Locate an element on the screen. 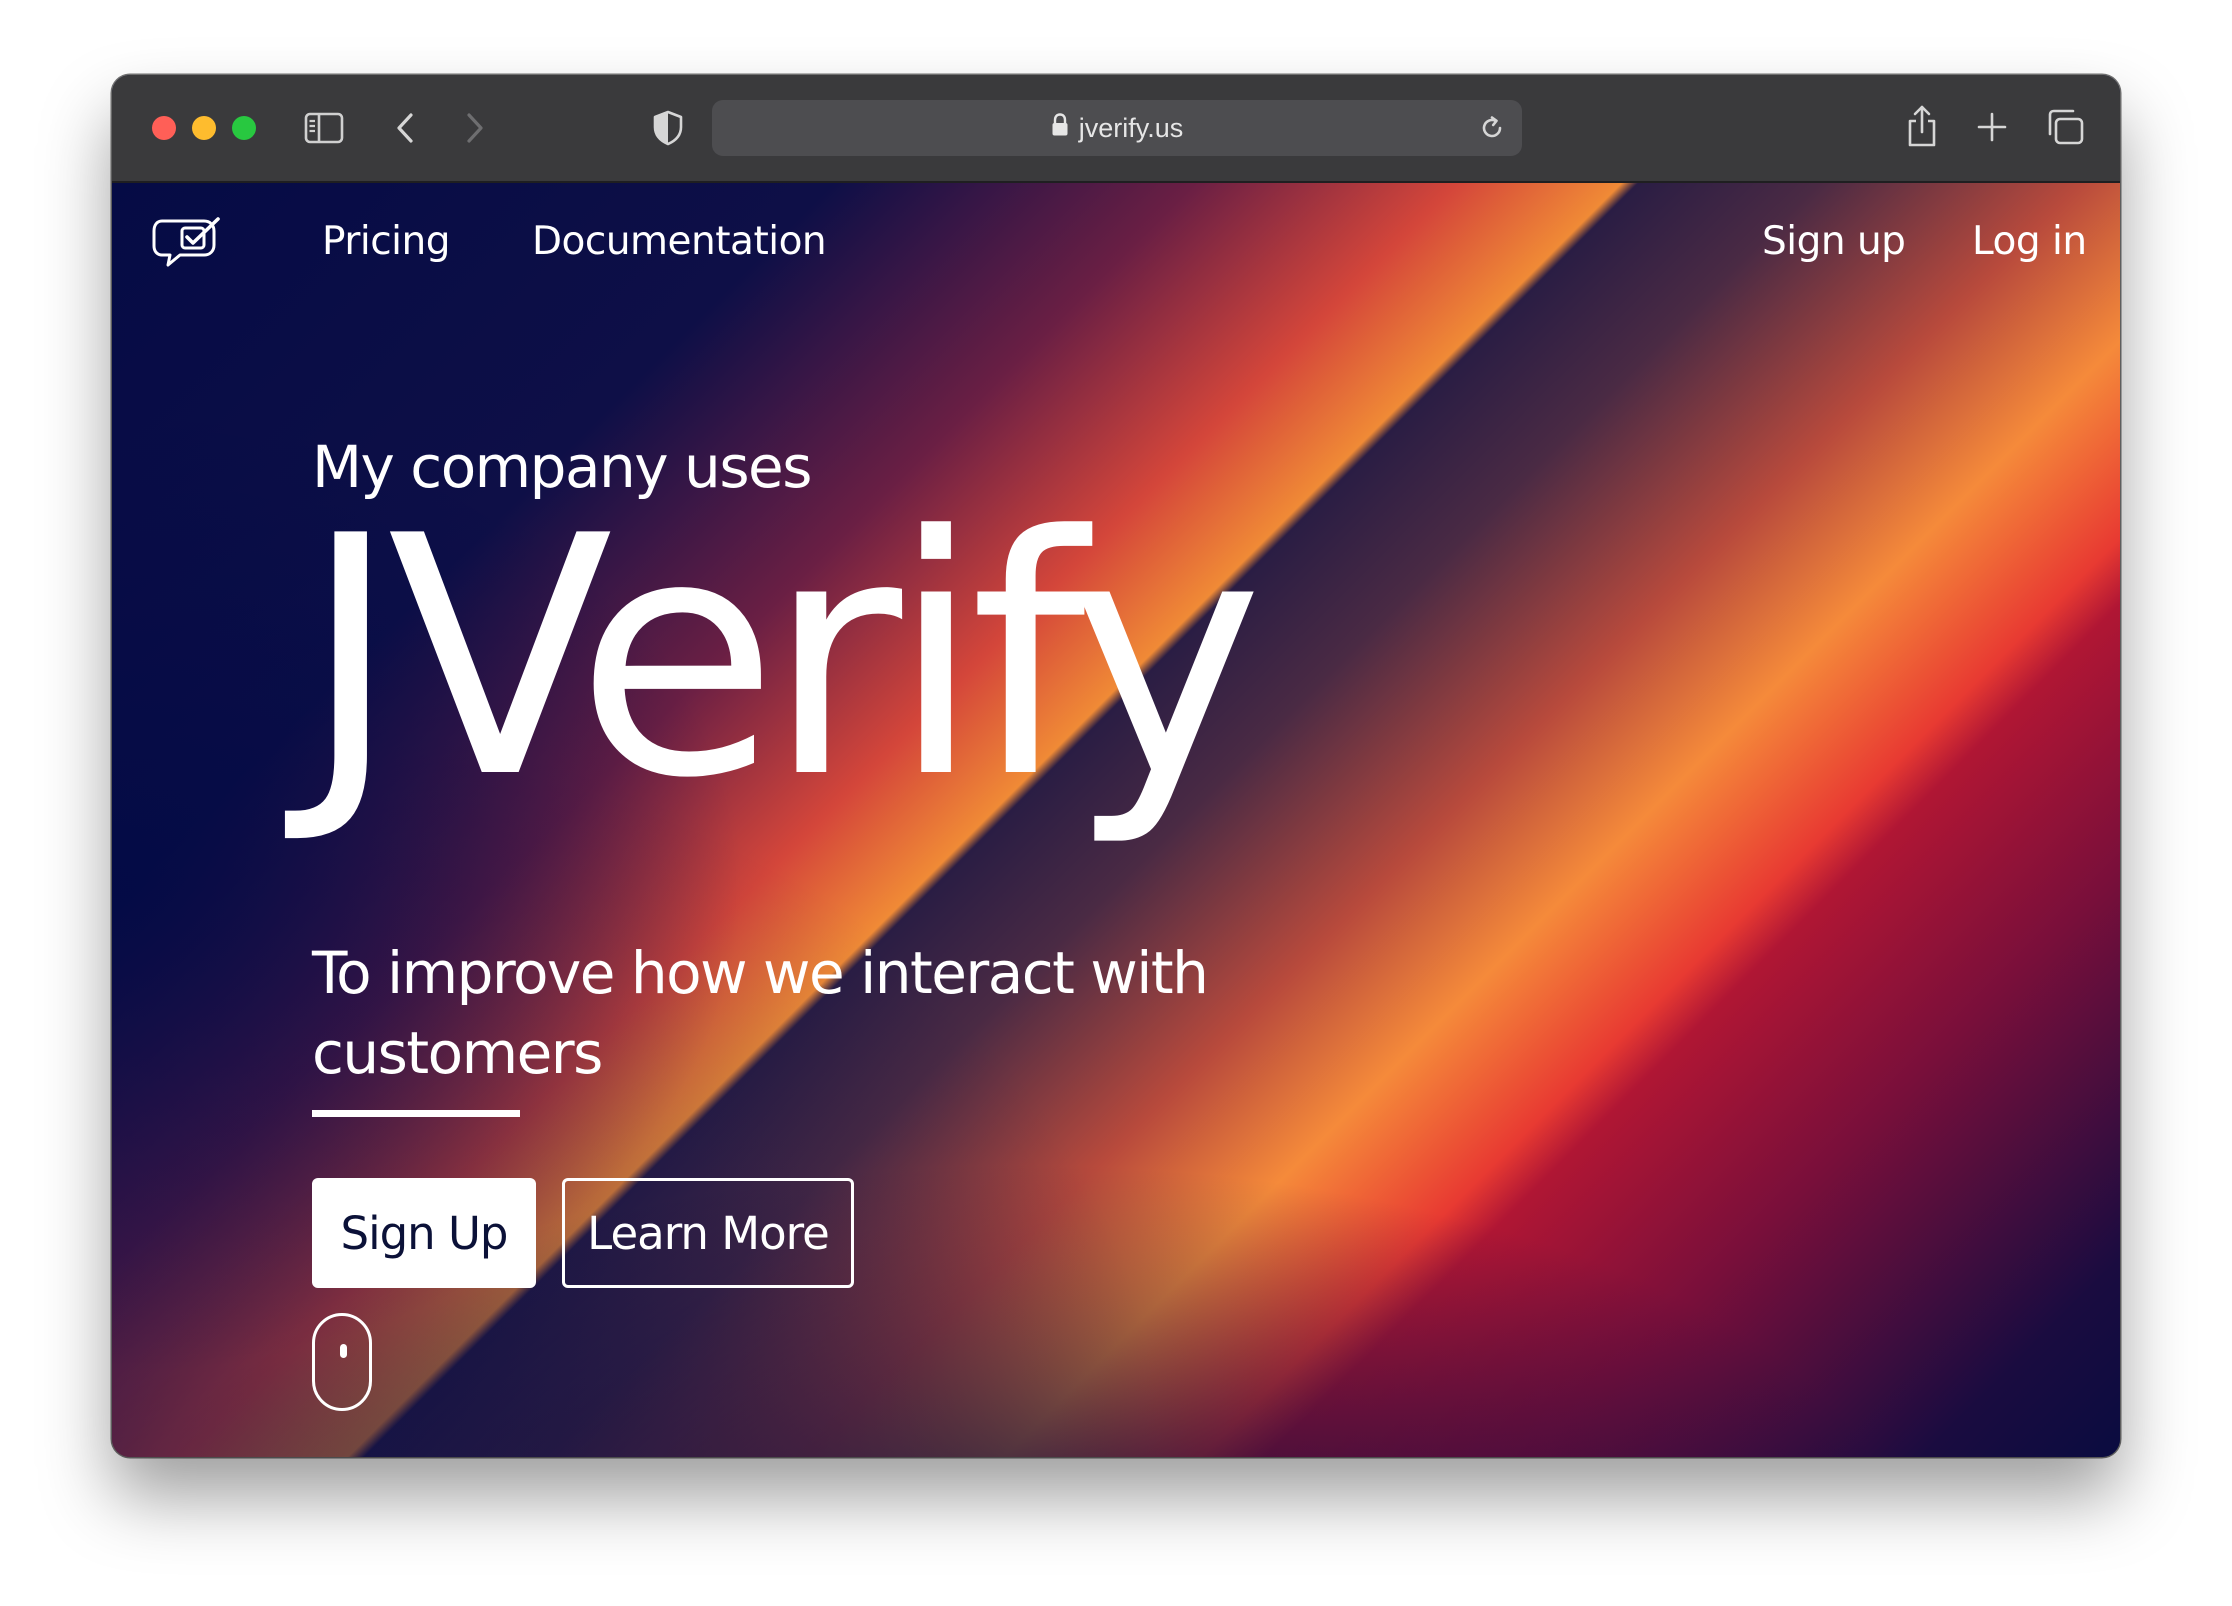  chevron-left-icon is located at coordinates (405, 128).